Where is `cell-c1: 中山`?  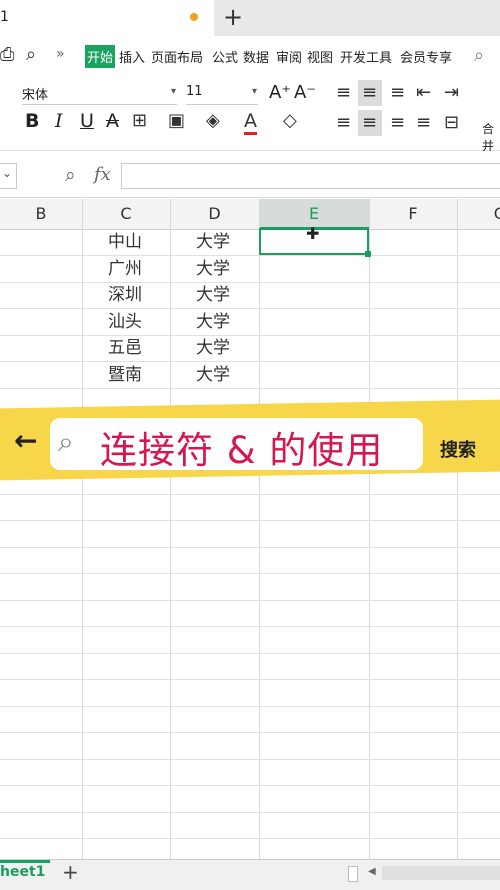 cell-c1: 中山 is located at coordinates (125, 242).